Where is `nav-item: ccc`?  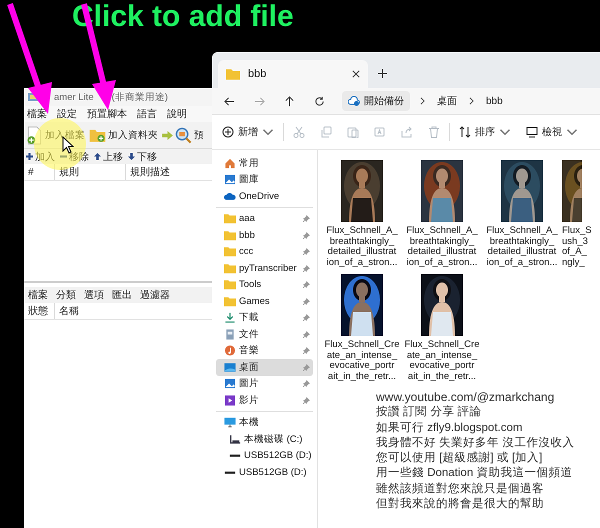
nav-item: ccc is located at coordinates (264, 252).